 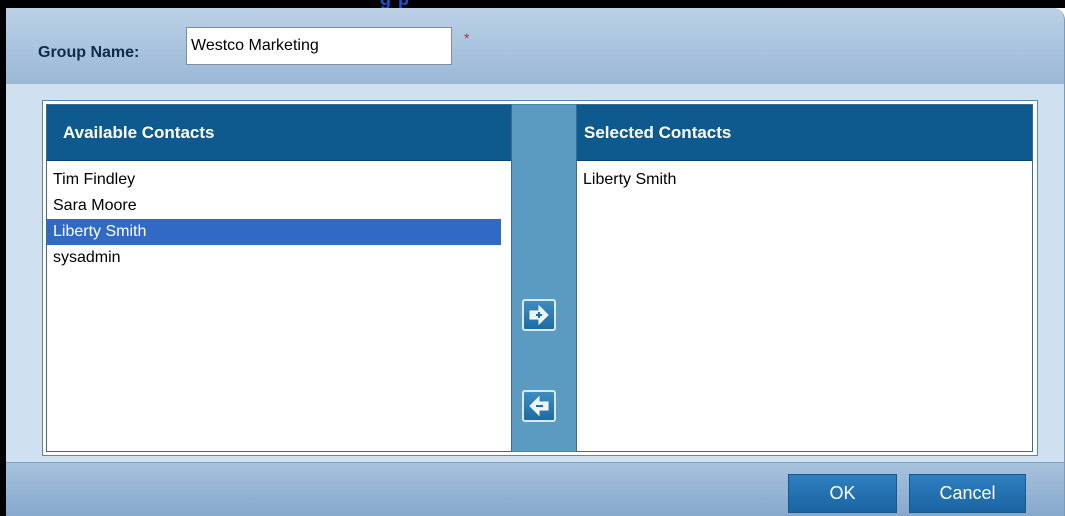 What do you see at coordinates (842, 493) in the screenshot?
I see `ok-button: OK` at bounding box center [842, 493].